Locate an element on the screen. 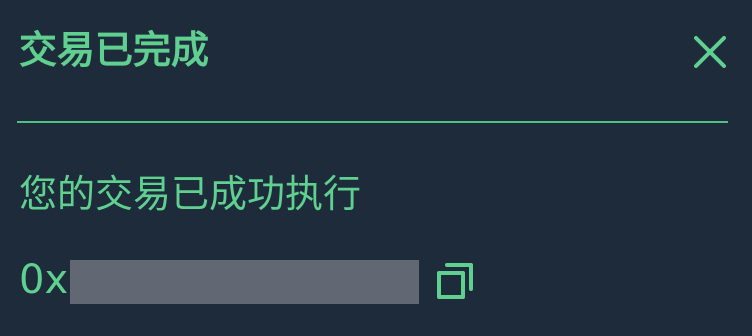  close-button is located at coordinates (710, 52).